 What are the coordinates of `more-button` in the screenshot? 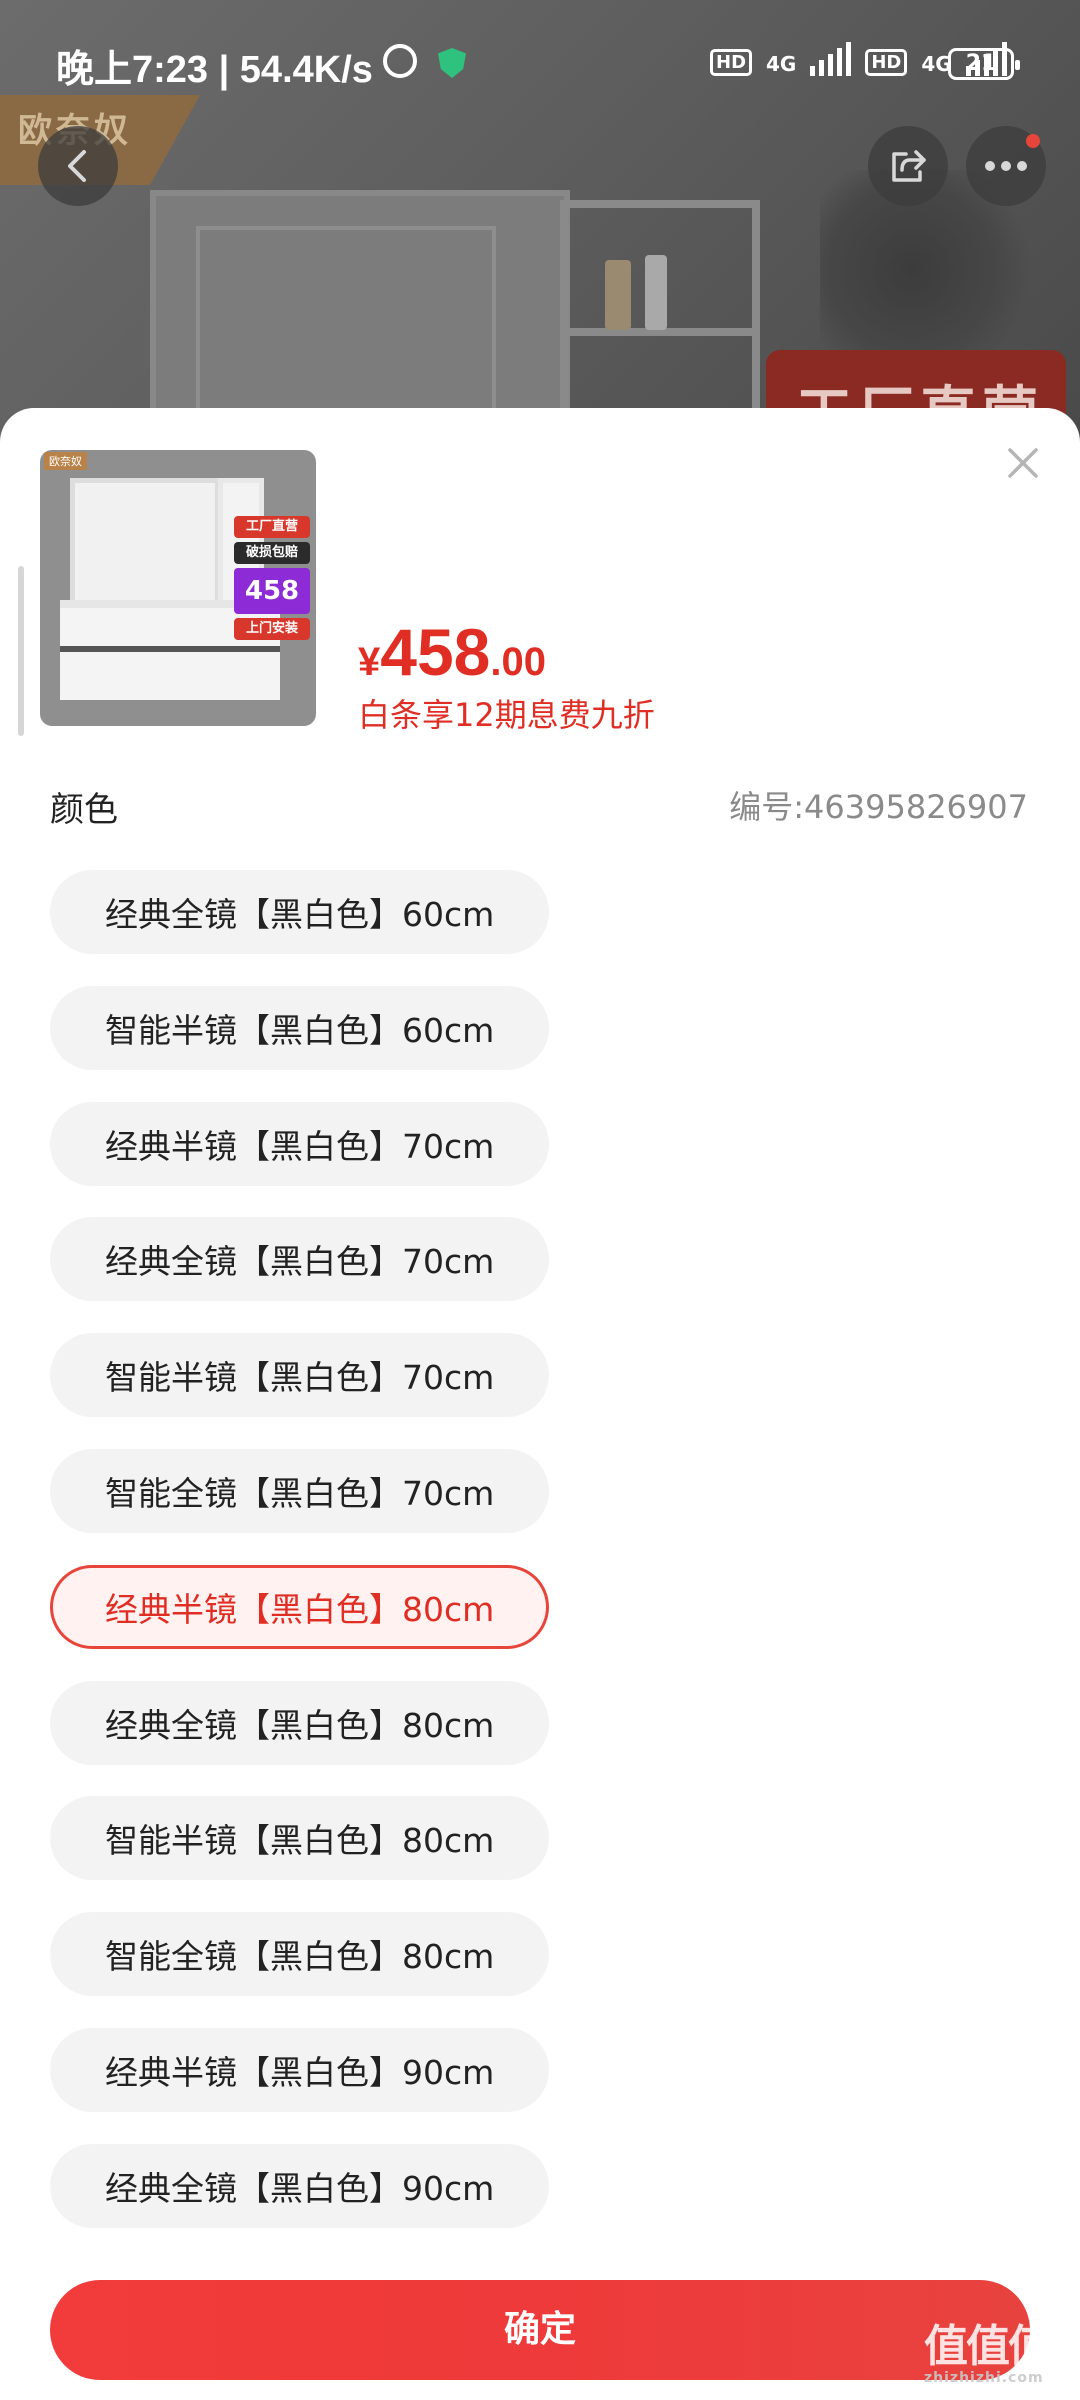 It's located at (1006, 166).